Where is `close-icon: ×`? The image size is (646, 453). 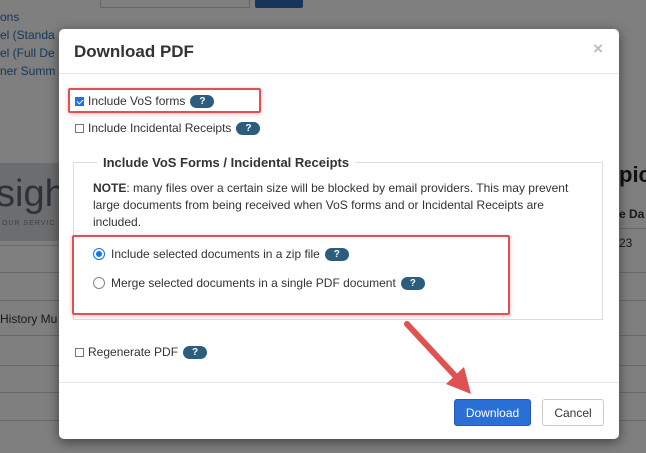
close-icon: × is located at coordinates (598, 49).